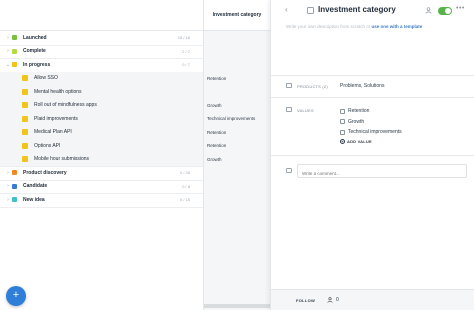 The height and width of the screenshot is (310, 474). What do you see at coordinates (101, 52) in the screenshot?
I see `tree-status-row: › Complete 2 / 2` at bounding box center [101, 52].